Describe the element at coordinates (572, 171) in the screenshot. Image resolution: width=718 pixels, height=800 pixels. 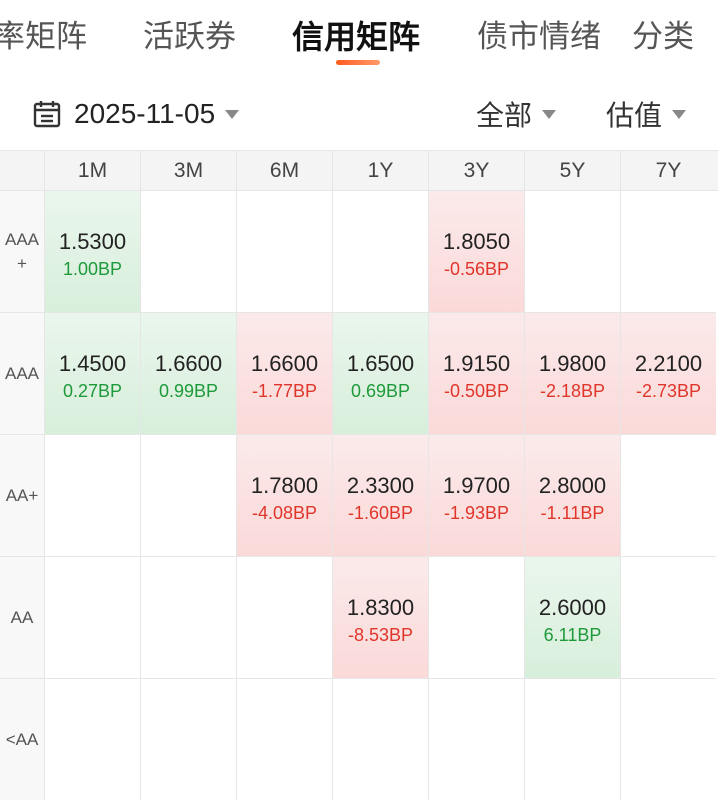
I see `column-header: 5Y` at that location.